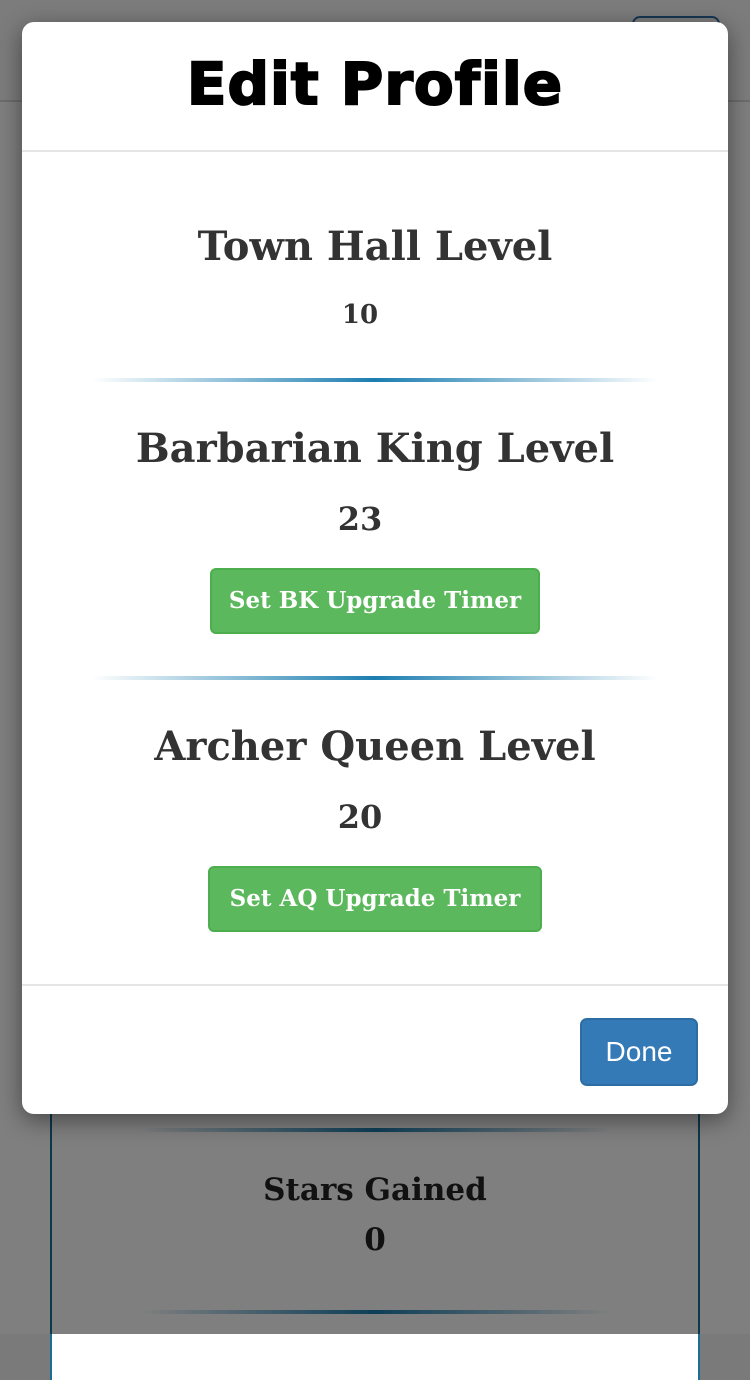  I want to click on town-hall-level-value: 10, so click(360, 315).